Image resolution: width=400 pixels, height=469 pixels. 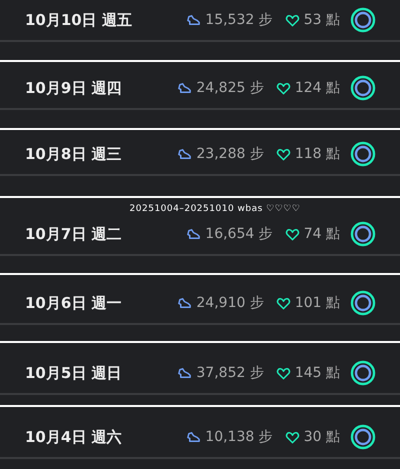 What do you see at coordinates (317, 373) in the screenshot?
I see `points-count: 145 點` at bounding box center [317, 373].